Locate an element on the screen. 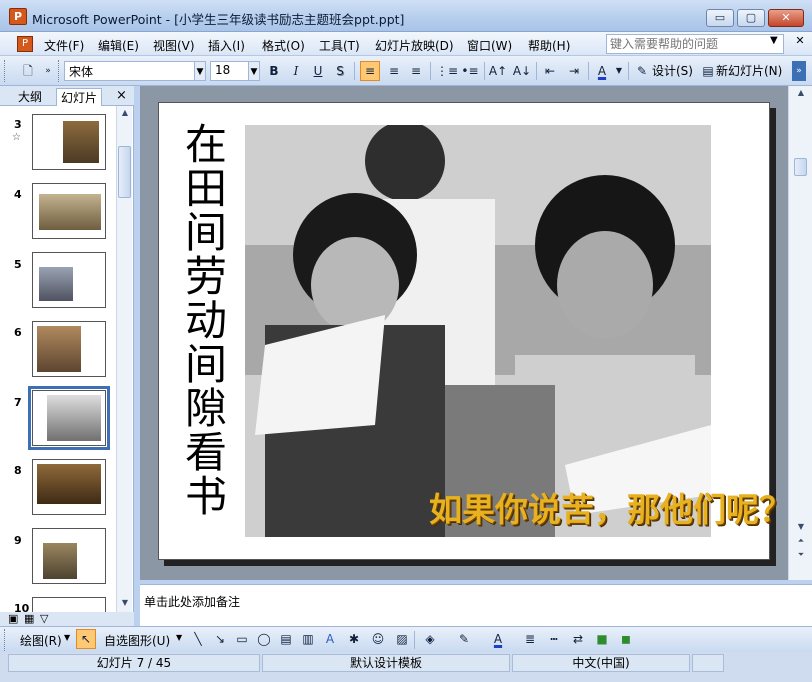 The image size is (812, 682). draw-menu-button: 绘图(R) is located at coordinates (41, 640).